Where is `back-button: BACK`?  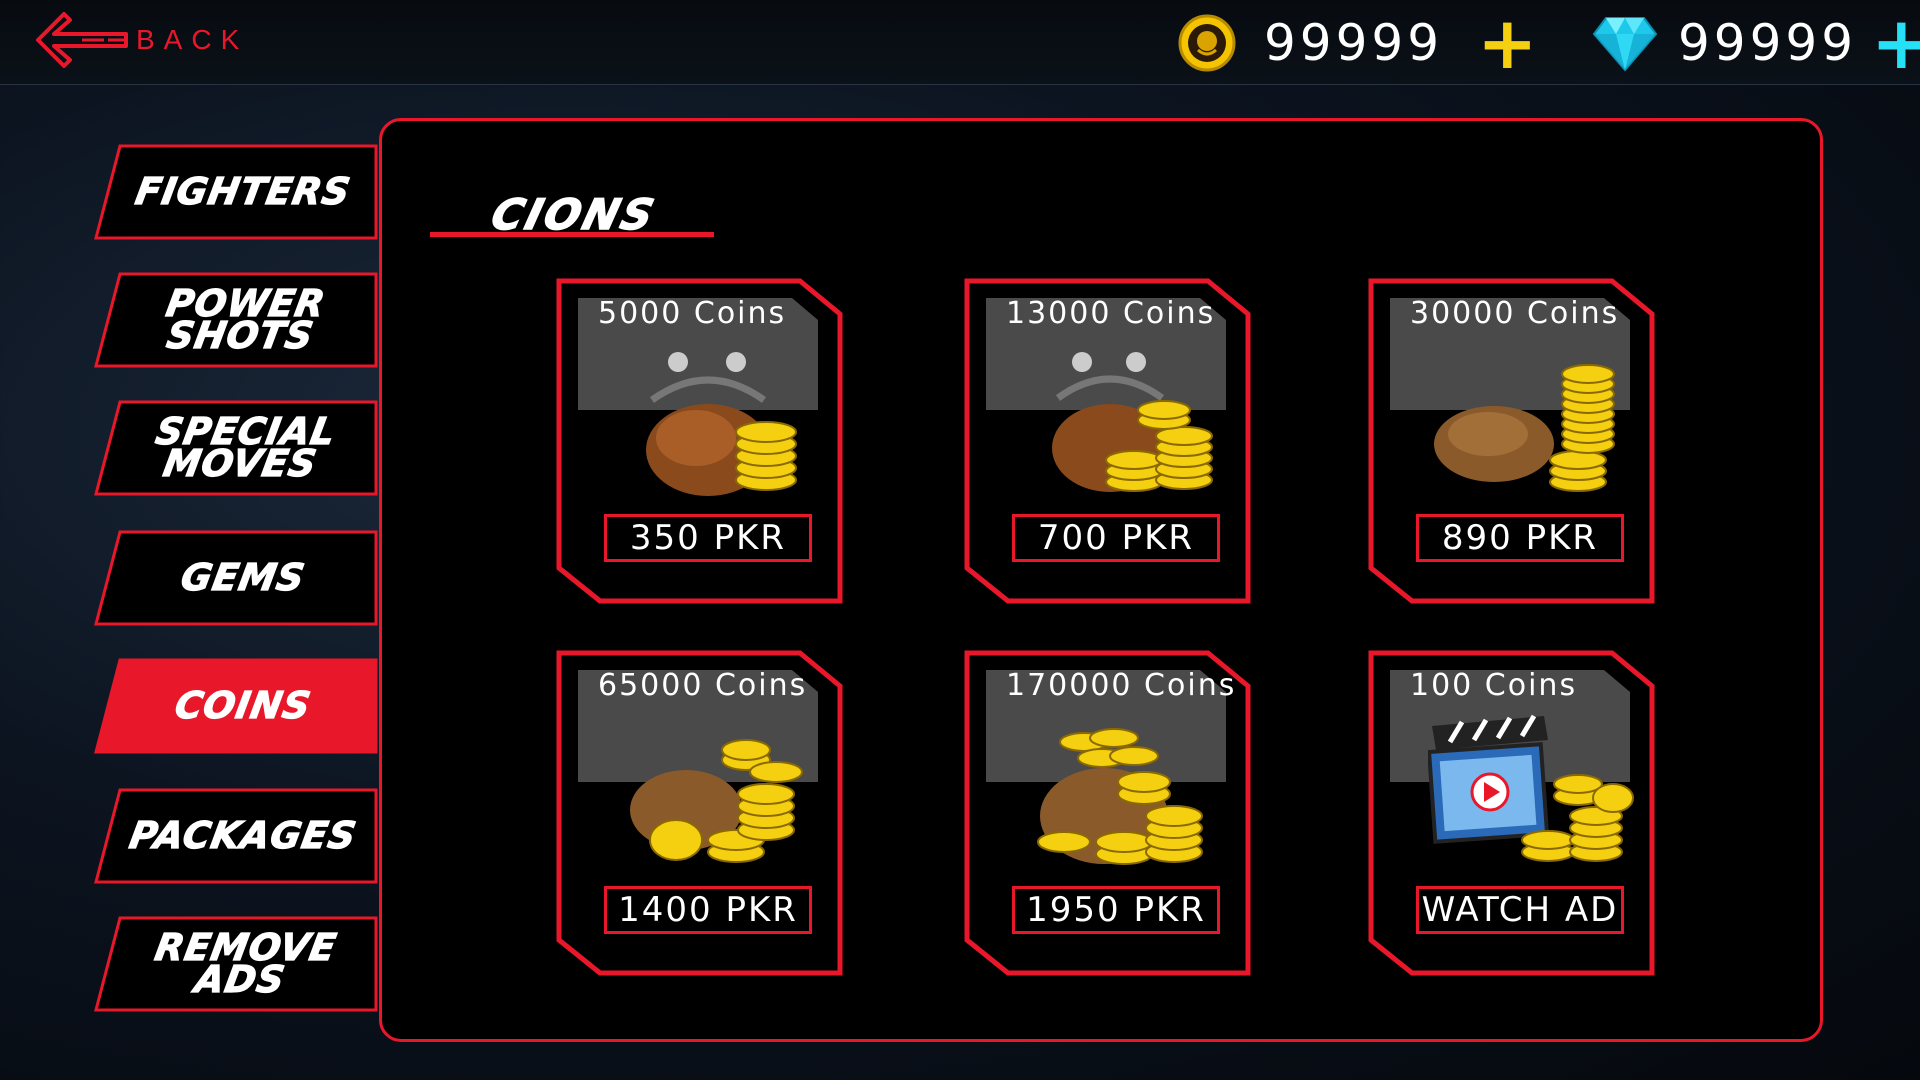 back-button: BACK is located at coordinates (141, 40).